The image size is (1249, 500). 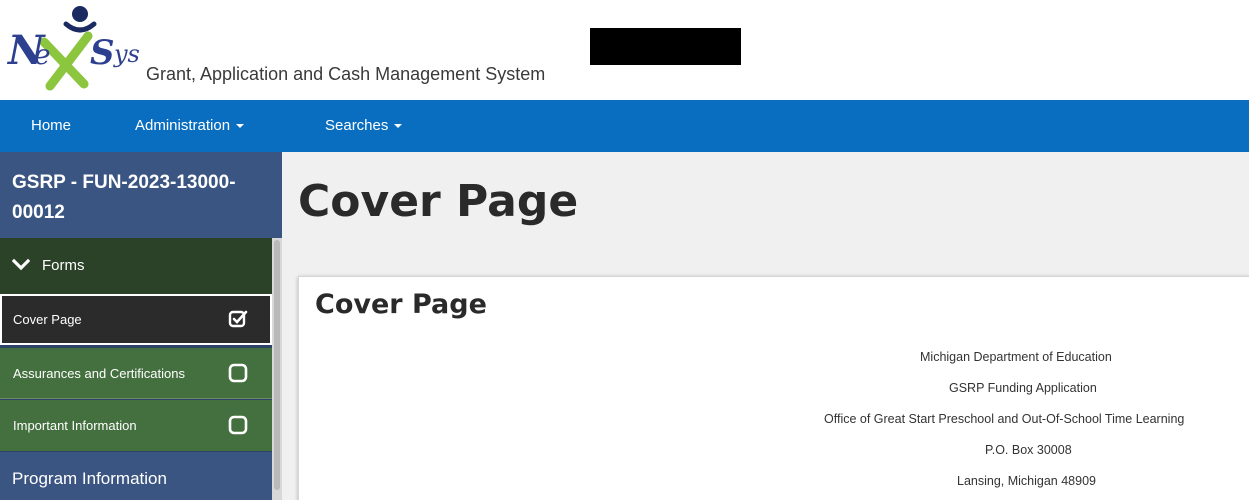 What do you see at coordinates (75, 425) in the screenshot?
I see `sidebar-item-label: Important Information` at bounding box center [75, 425].